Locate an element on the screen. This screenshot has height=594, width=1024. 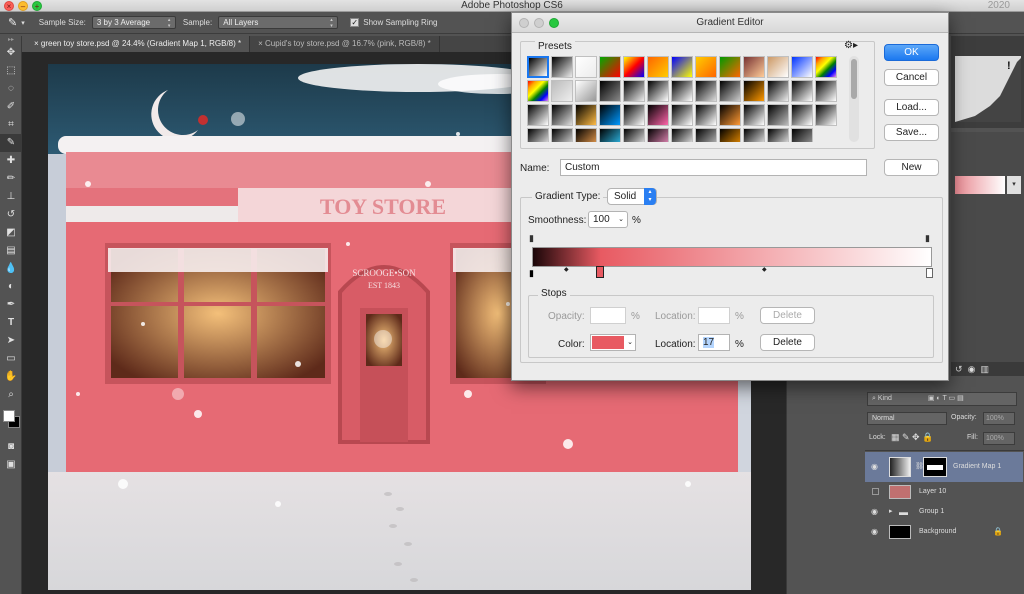
fill-field: 100% is located at coordinates (999, 438).